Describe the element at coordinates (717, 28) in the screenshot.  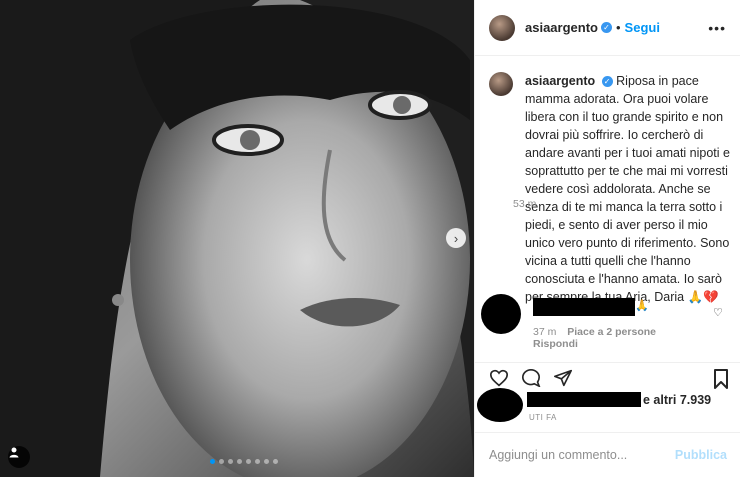
I see `more-horizontal-icon: •••` at that location.